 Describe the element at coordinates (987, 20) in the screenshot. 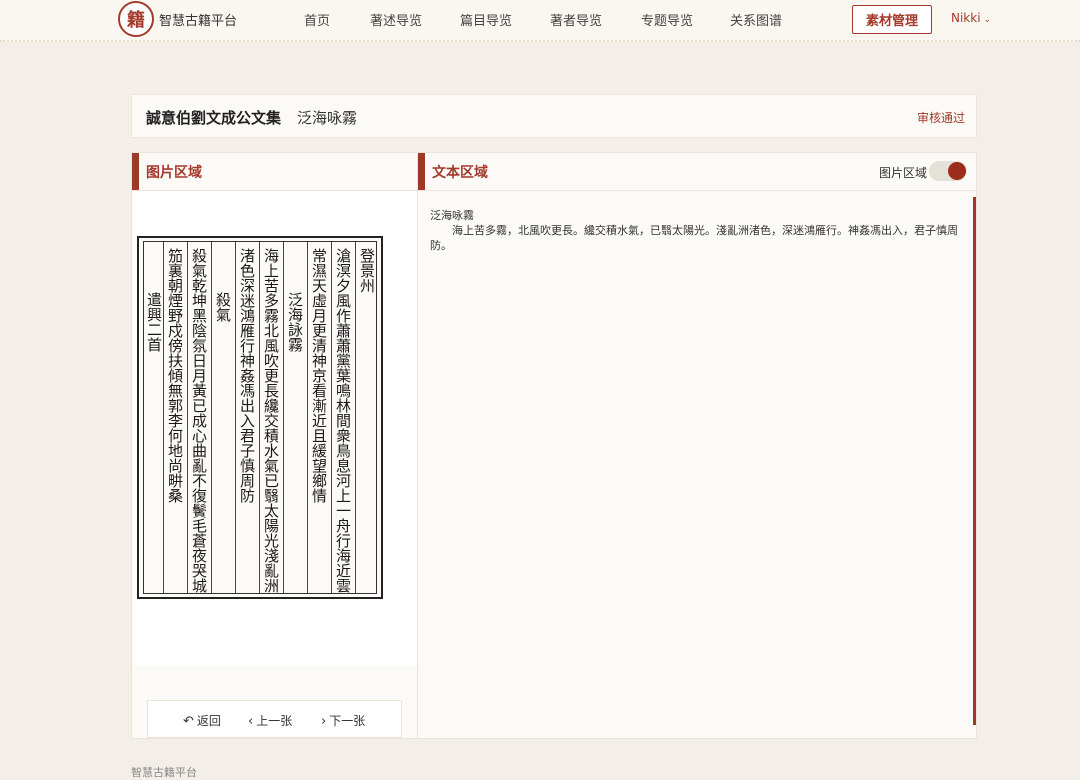

I see `chevron-down-icon: ⌄` at that location.